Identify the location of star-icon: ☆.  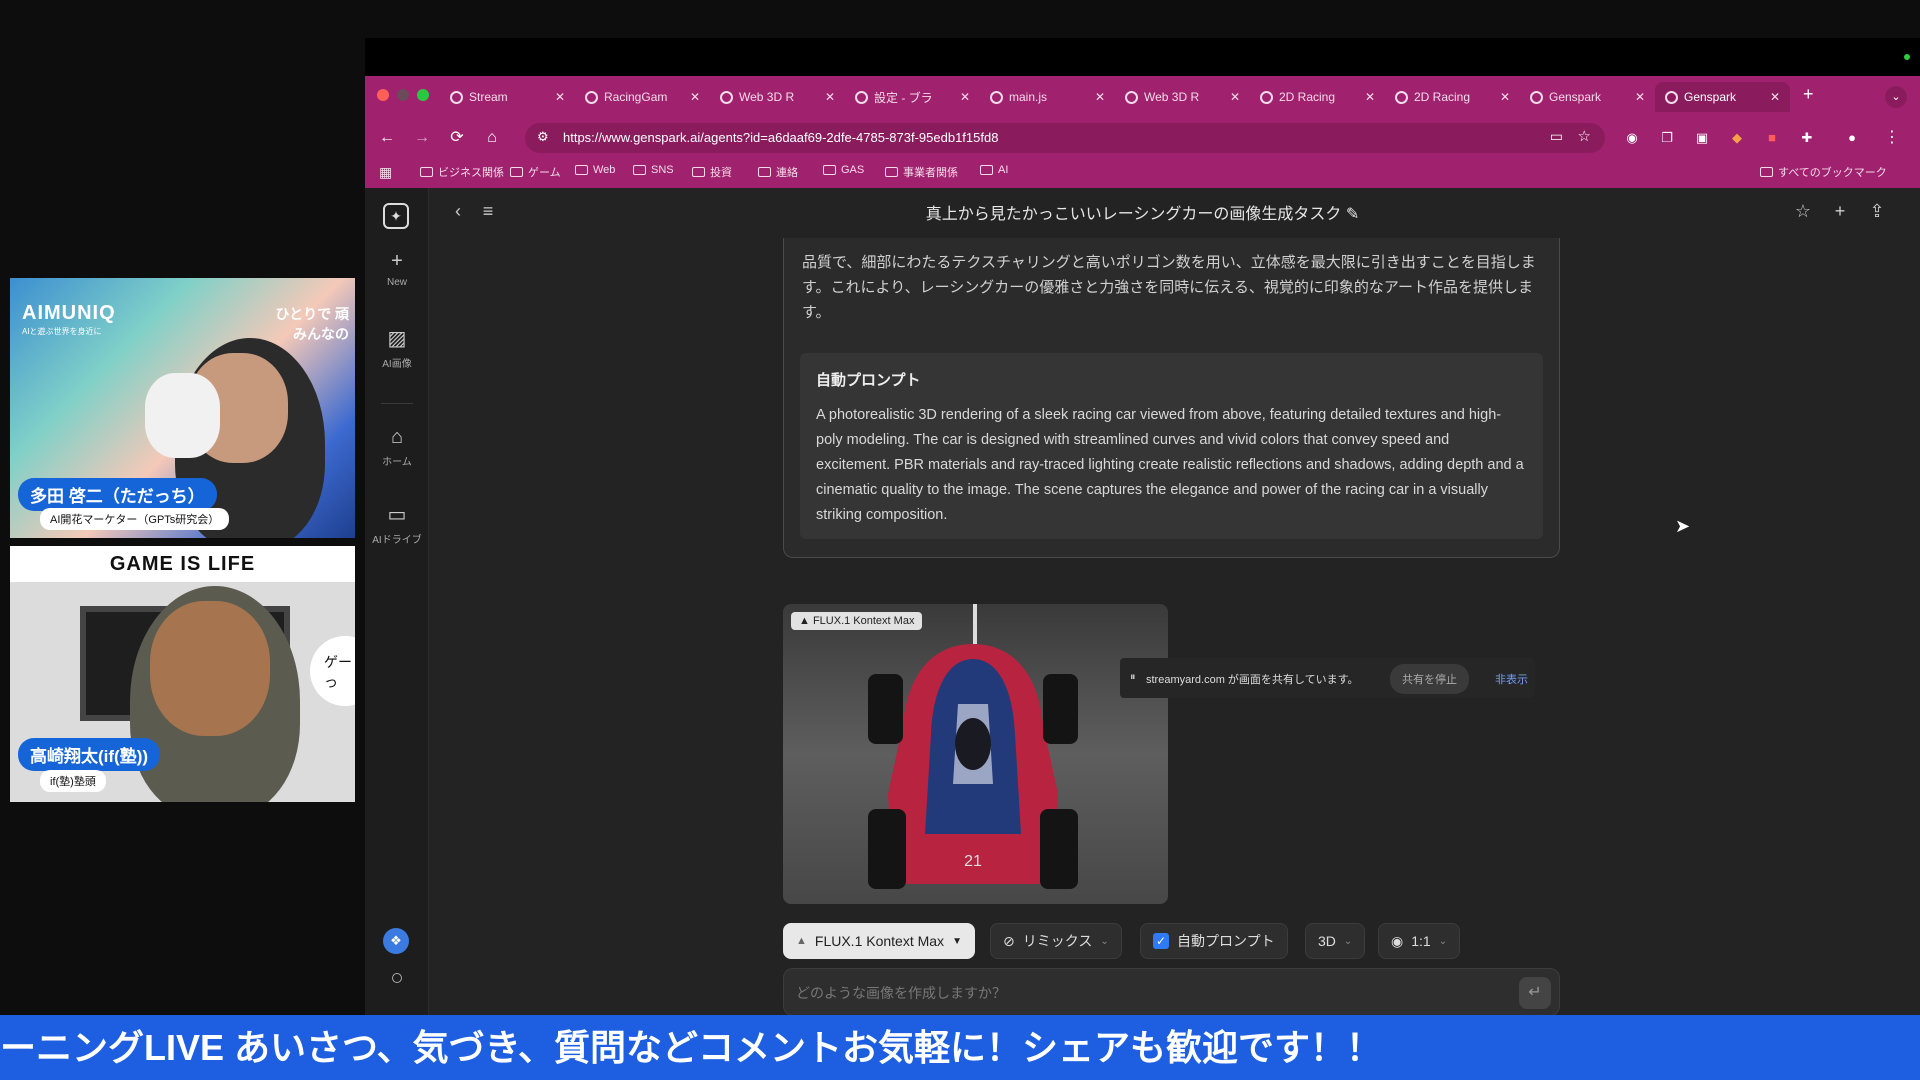
(1803, 211).